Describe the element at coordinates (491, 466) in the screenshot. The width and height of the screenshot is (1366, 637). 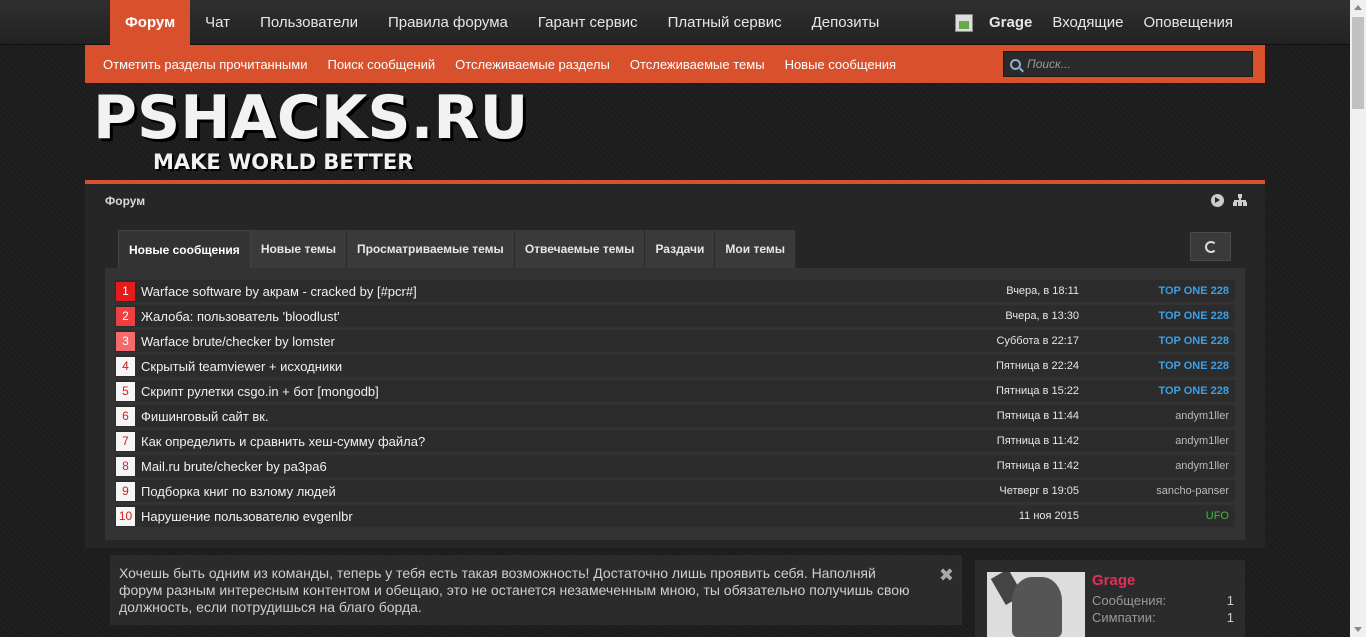
I see `thread-title-link: Mail.ru brute/checker by pa3pa6` at that location.